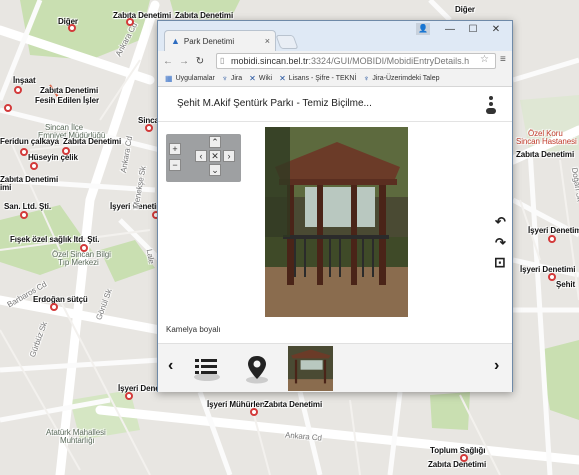  Describe the element at coordinates (77, 440) in the screenshot. I see `map-label: Muhtarlığı` at that location.